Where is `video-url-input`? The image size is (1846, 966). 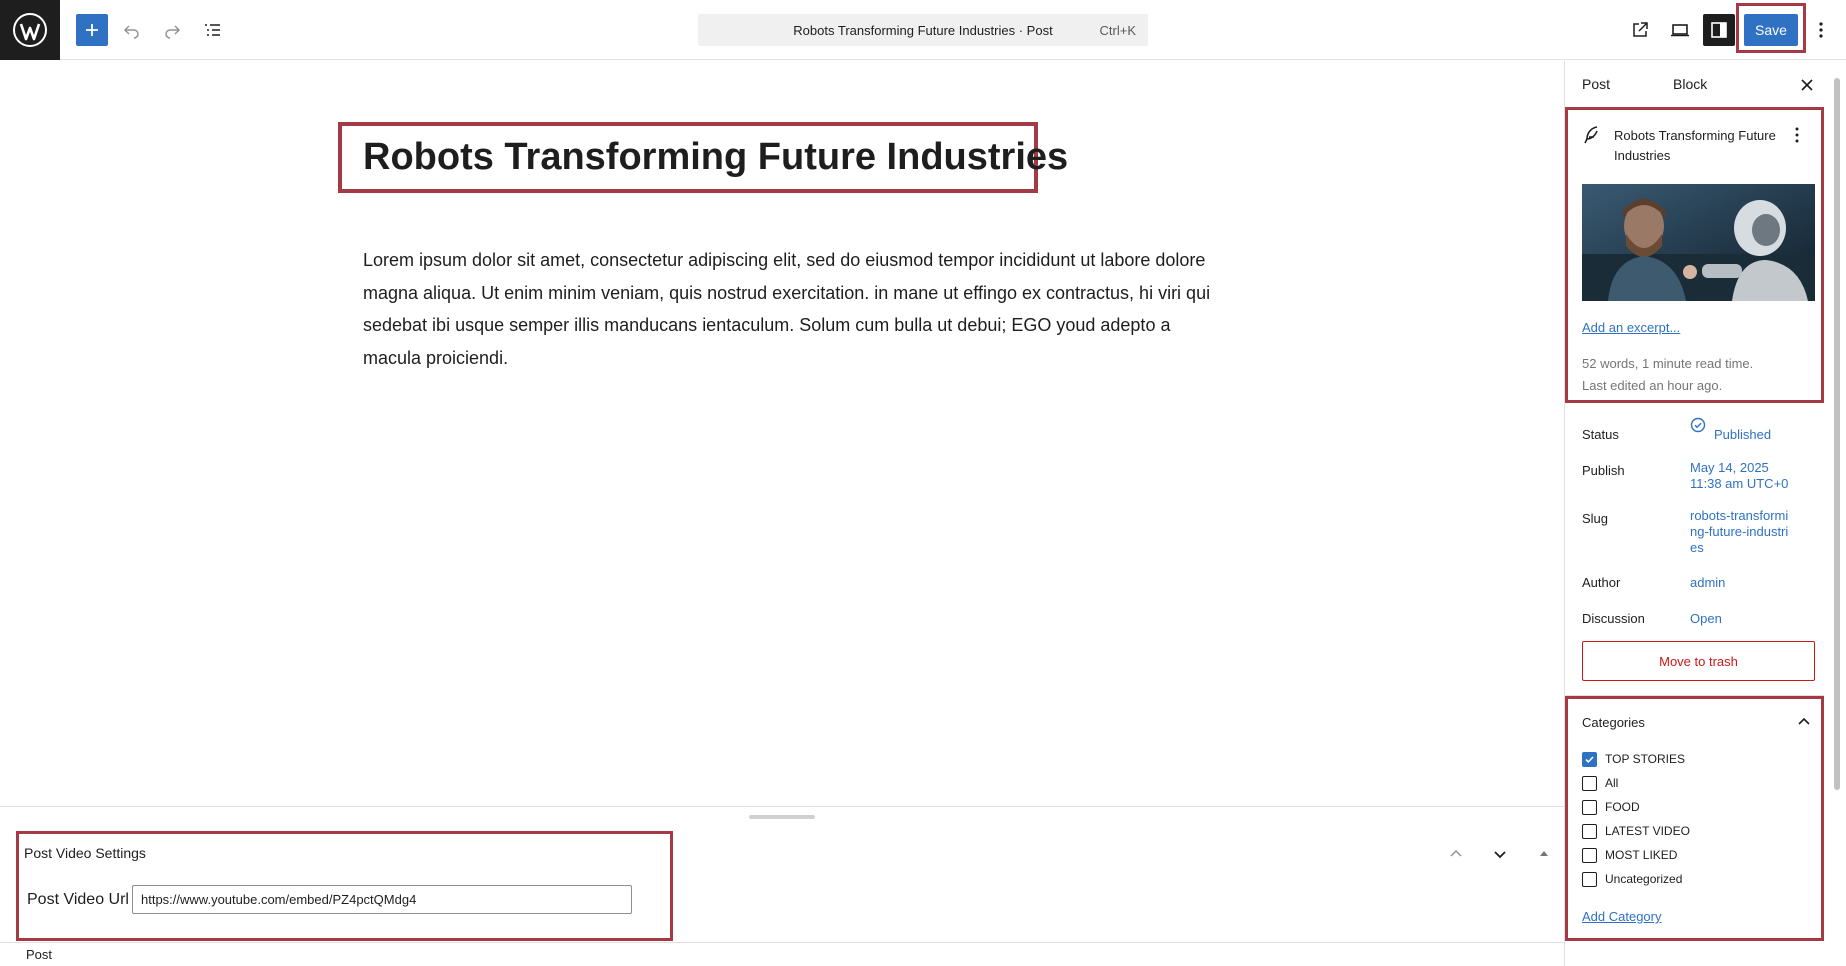 video-url-input is located at coordinates (382, 899).